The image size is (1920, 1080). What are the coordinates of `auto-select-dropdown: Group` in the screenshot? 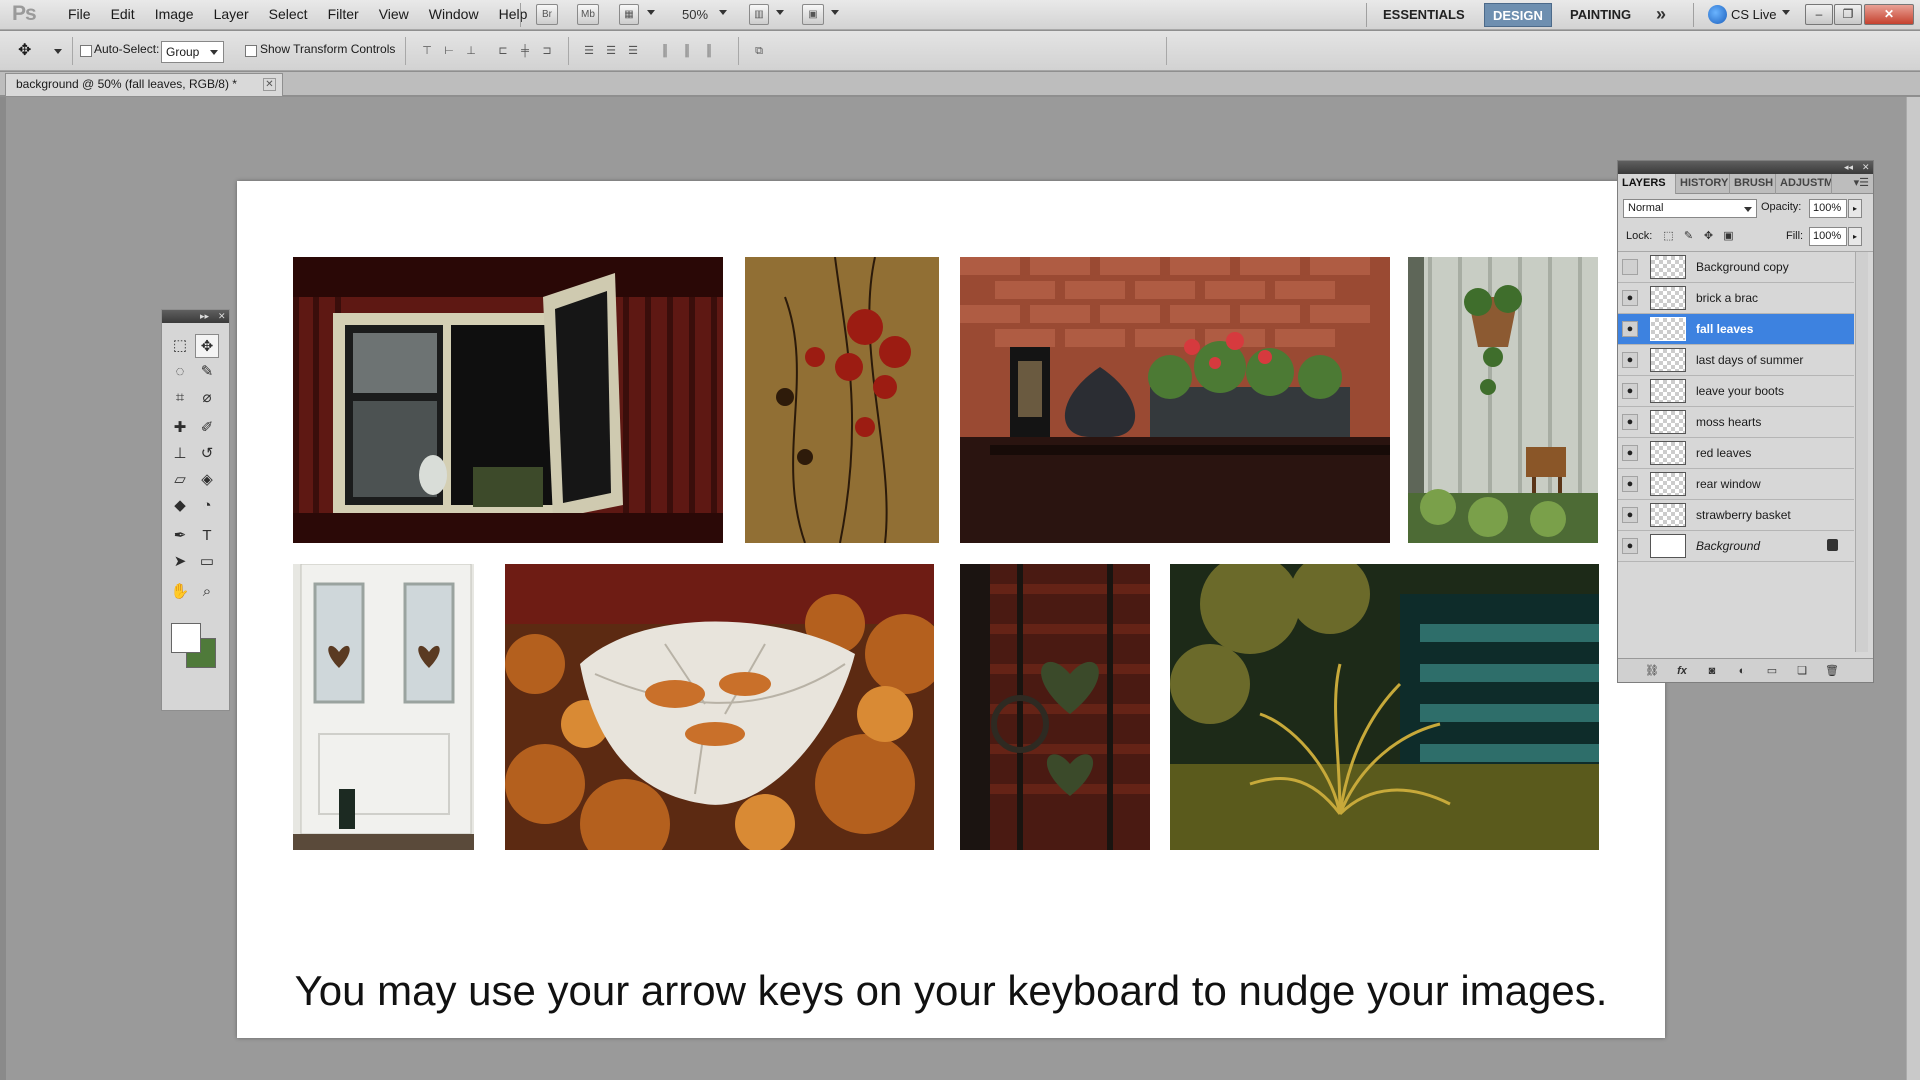 It's located at (192, 52).